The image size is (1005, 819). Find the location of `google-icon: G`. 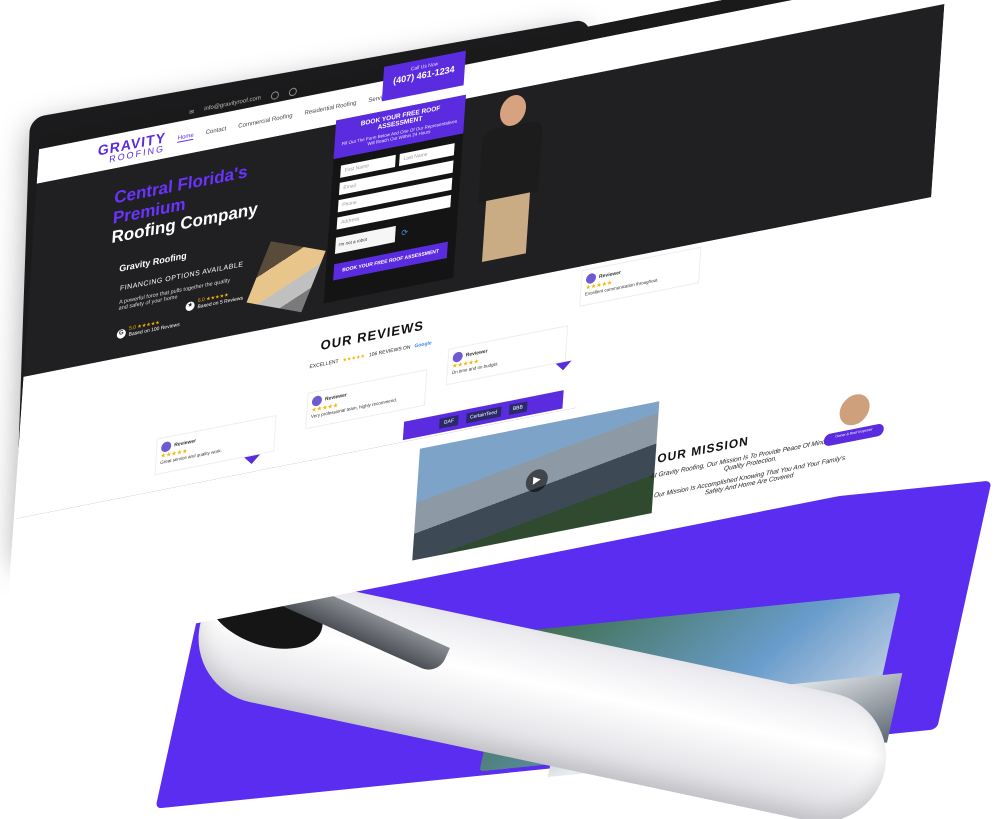

google-icon: G is located at coordinates (121, 333).